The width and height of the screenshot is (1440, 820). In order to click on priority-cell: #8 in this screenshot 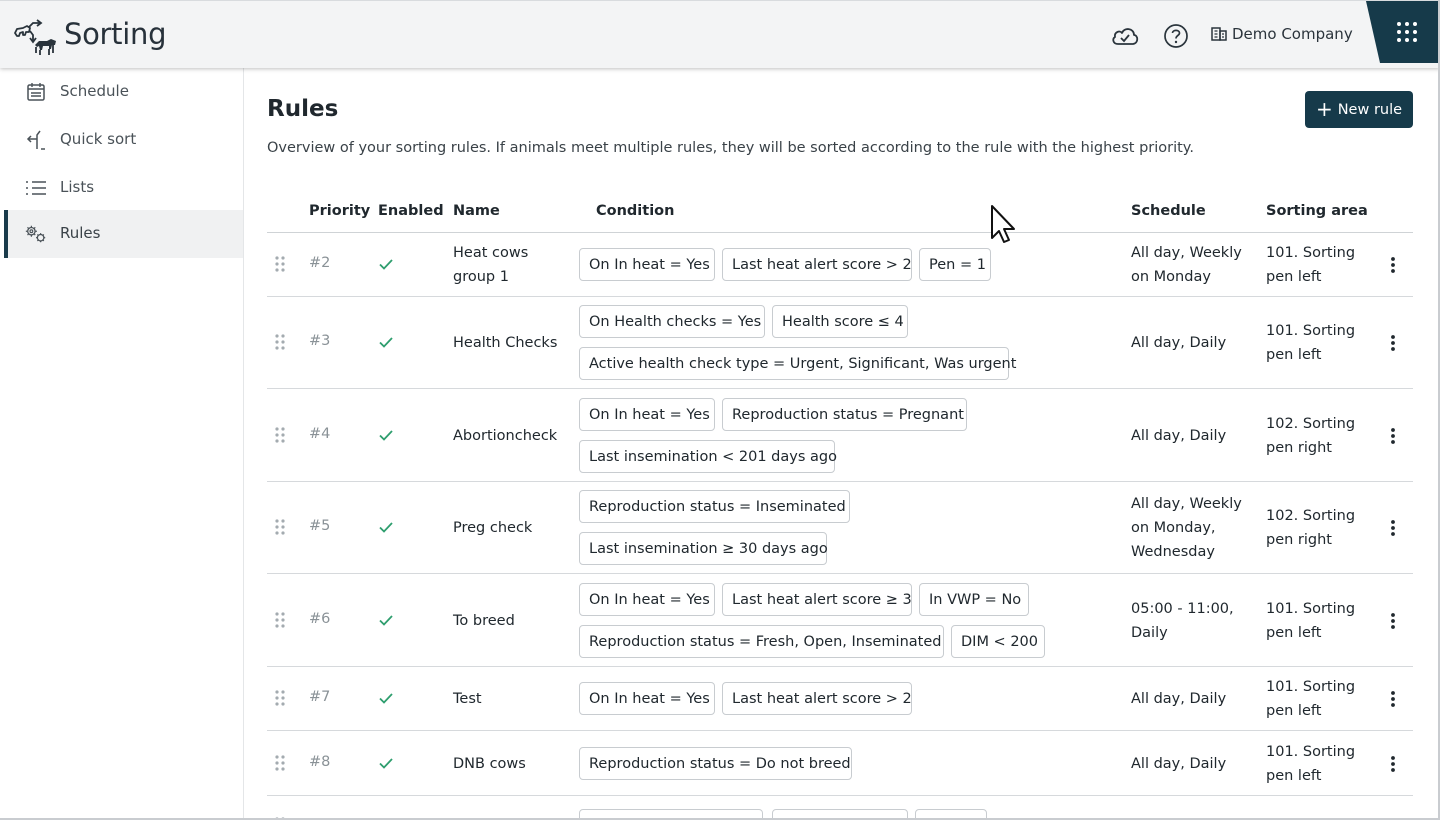, I will do `click(320, 762)`.